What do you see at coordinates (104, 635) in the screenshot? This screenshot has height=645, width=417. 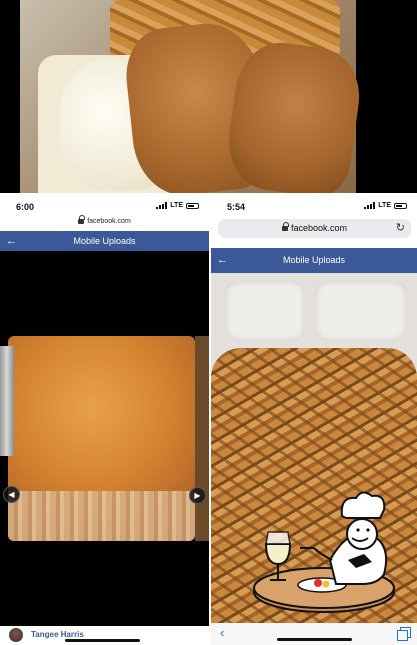 I see `author-bar: Tangee Harris` at bounding box center [104, 635].